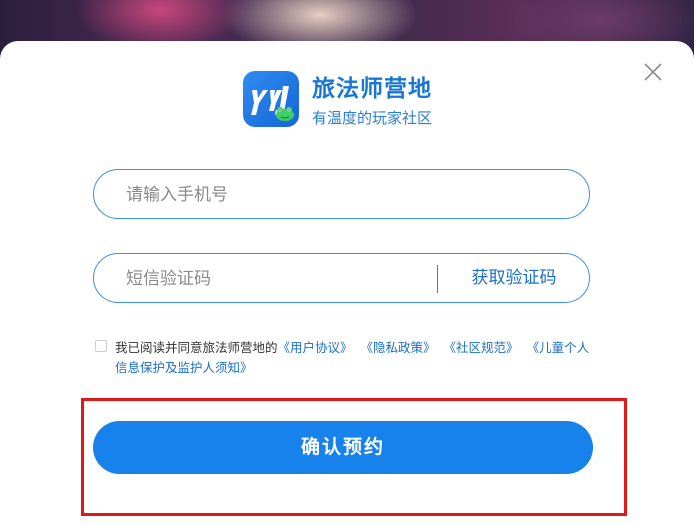 The height and width of the screenshot is (525, 694). Describe the element at coordinates (481, 347) in the screenshot. I see `community-rules-link: 《社区规范》` at that location.